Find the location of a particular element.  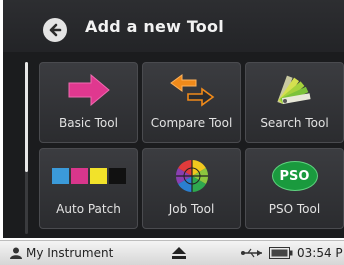

orange-compare-arrows-icon is located at coordinates (191, 90).